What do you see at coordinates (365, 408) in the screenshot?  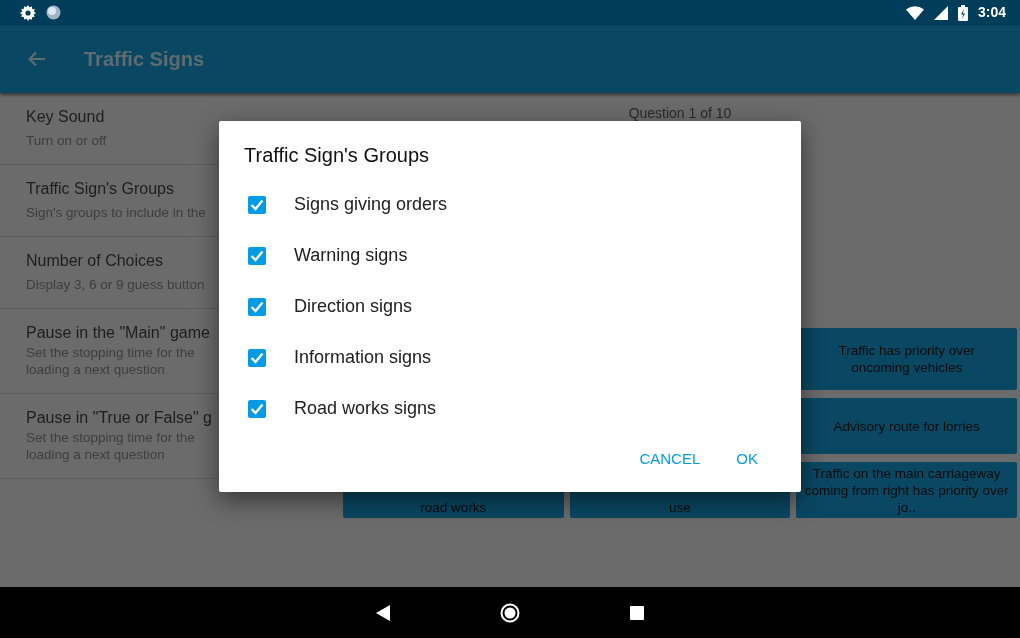 I see `option-label: Road works signs` at bounding box center [365, 408].